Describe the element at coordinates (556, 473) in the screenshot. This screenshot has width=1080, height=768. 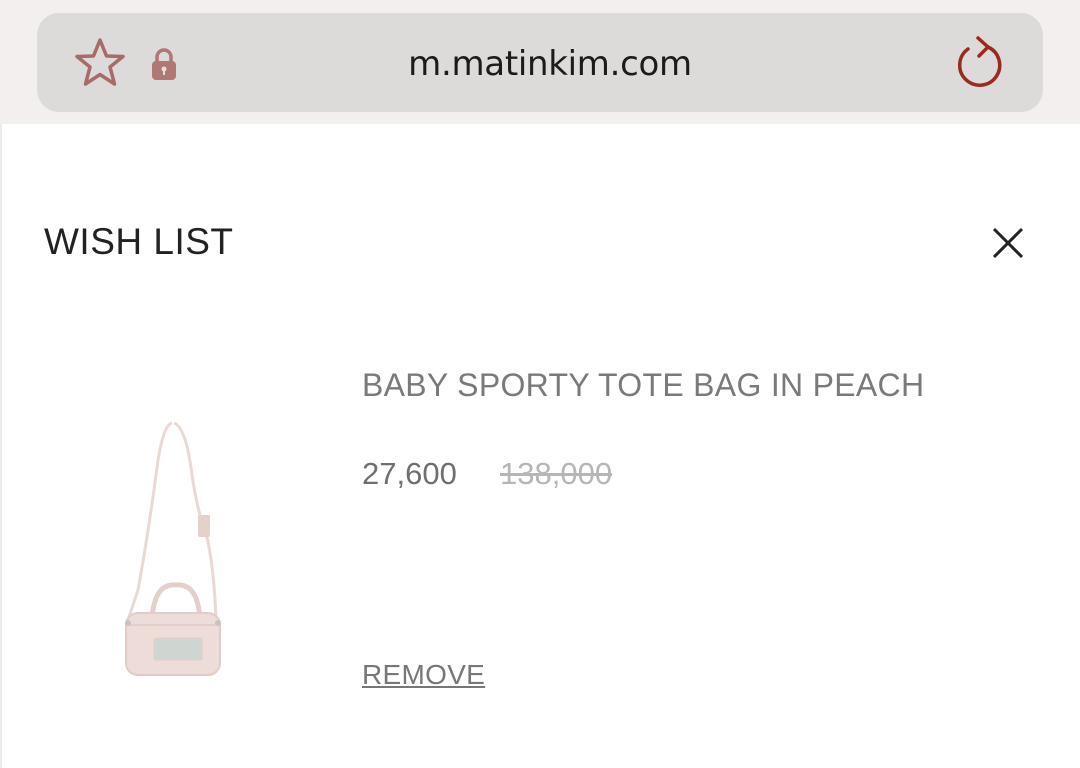
I see `product-original-price: 138,000` at that location.